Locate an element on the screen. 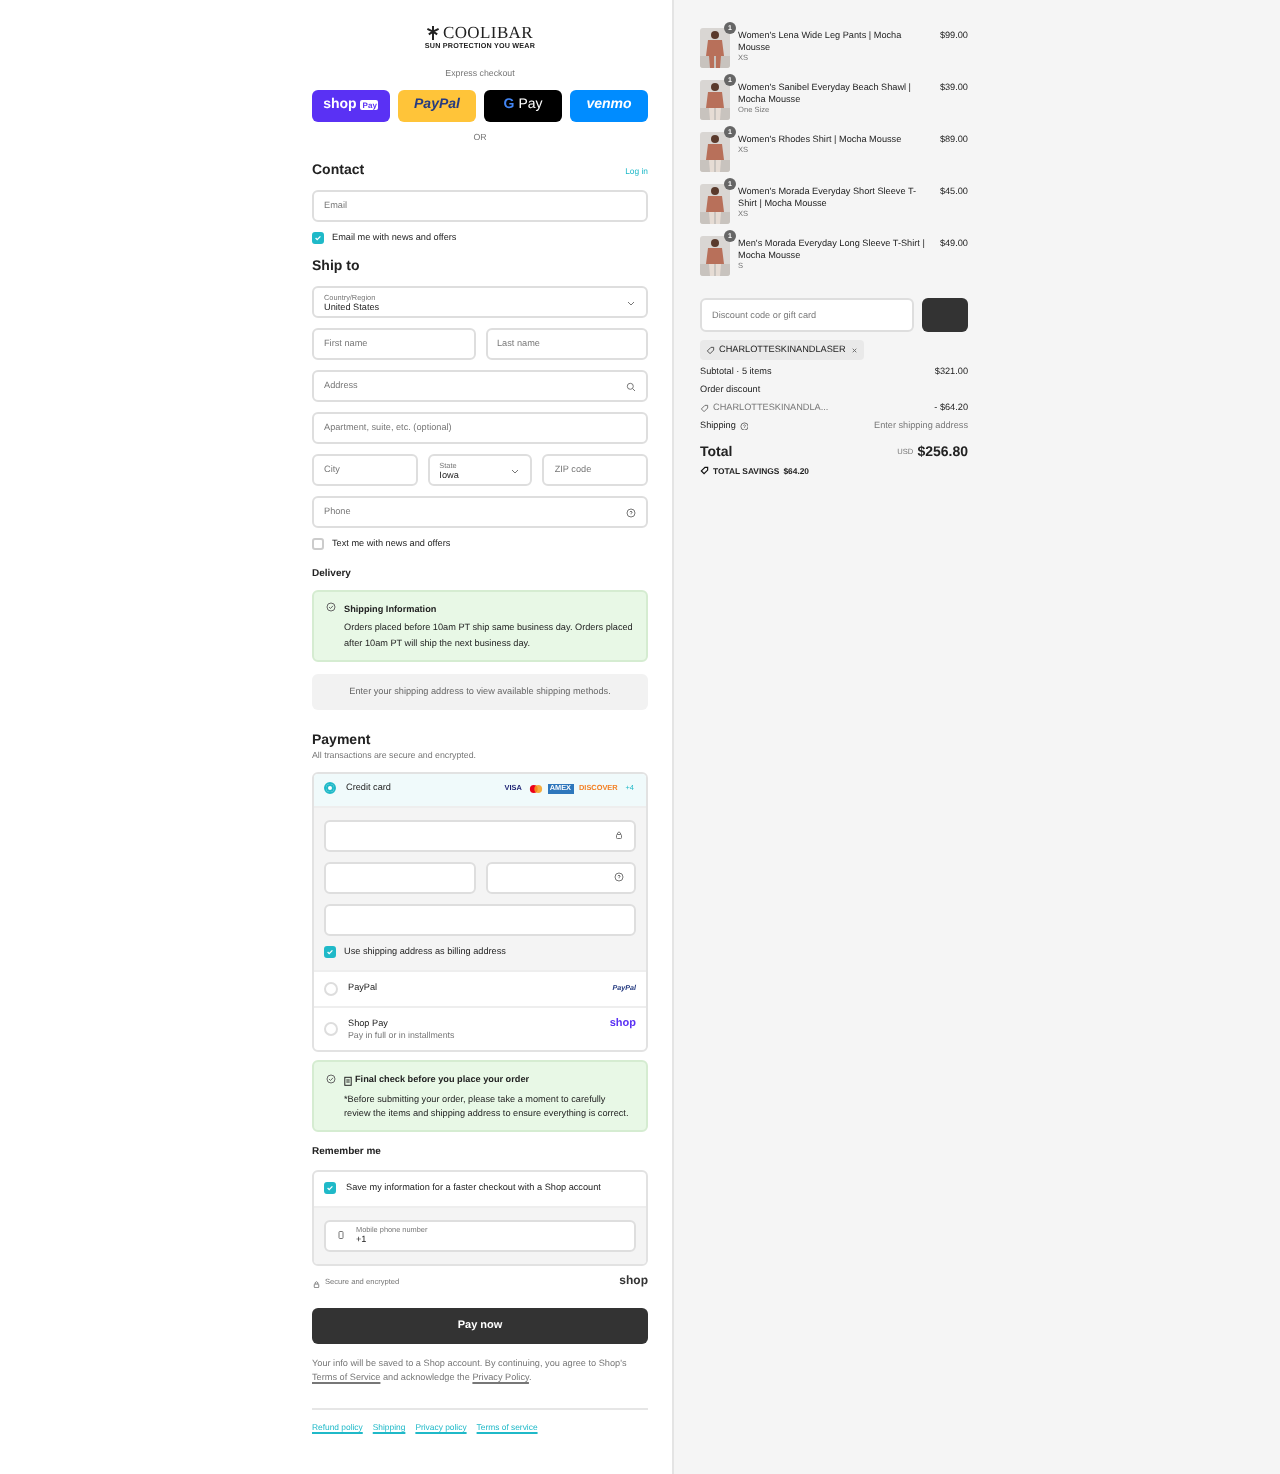 This screenshot has height=1474, width=1280. radio-button is located at coordinates (330, 788).